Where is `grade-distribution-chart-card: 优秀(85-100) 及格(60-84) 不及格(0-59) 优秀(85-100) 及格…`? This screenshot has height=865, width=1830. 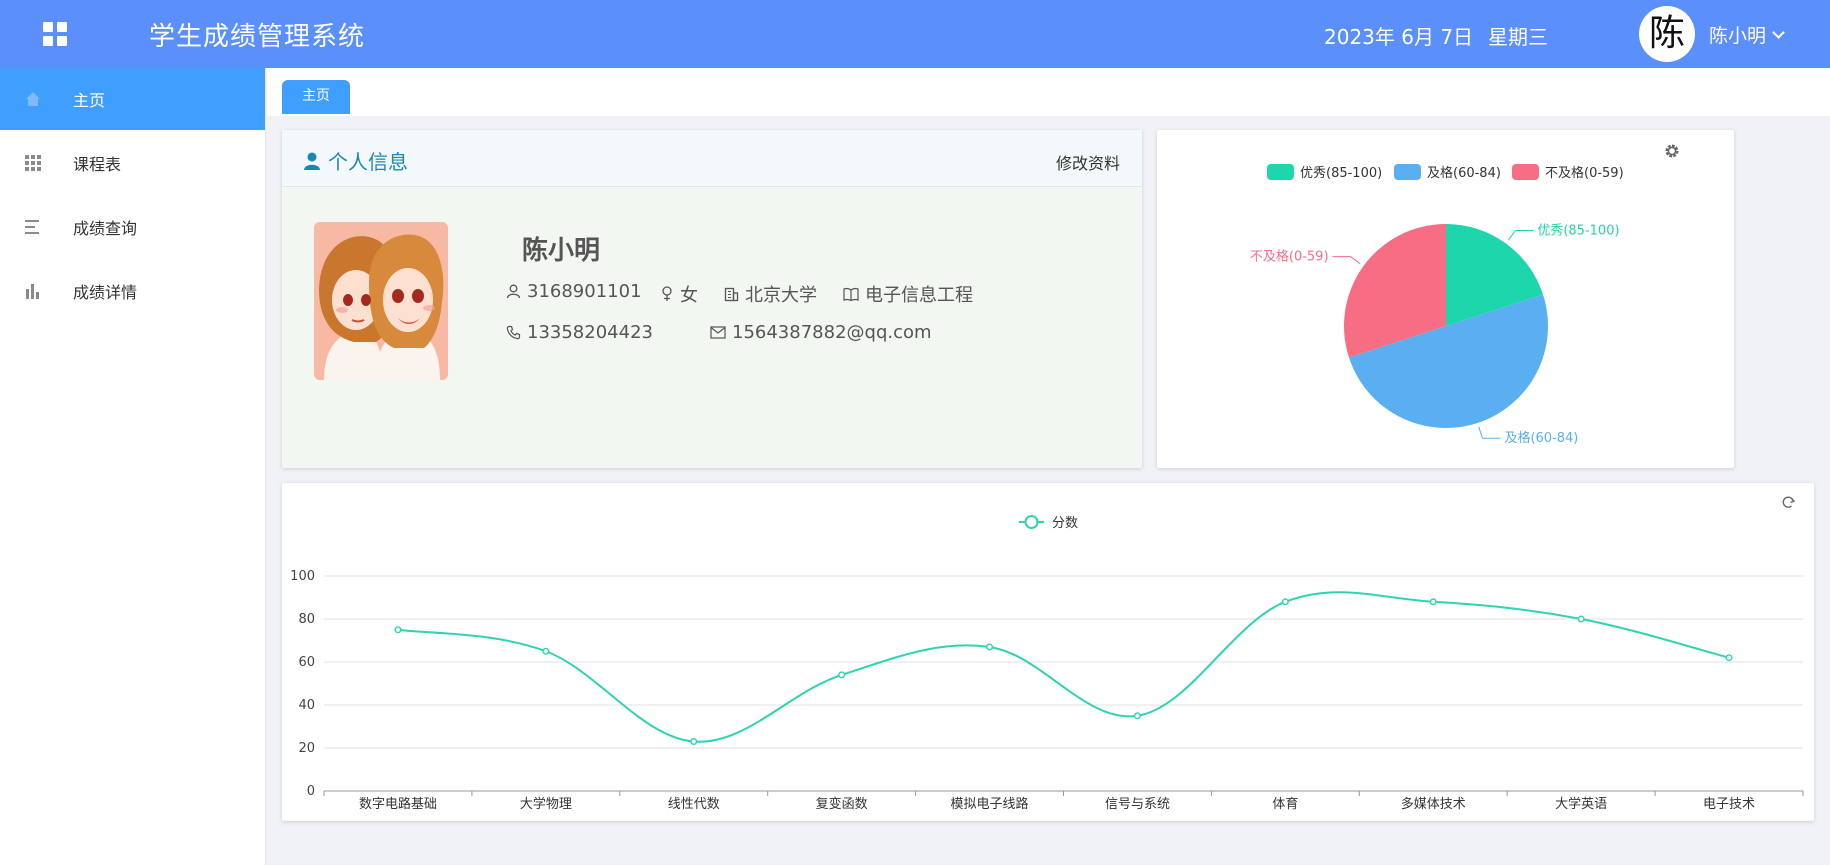 grade-distribution-chart-card: 优秀(85-100) 及格(60-84) 不及格(0-59) 优秀(85-100) 及格… is located at coordinates (1445, 299).